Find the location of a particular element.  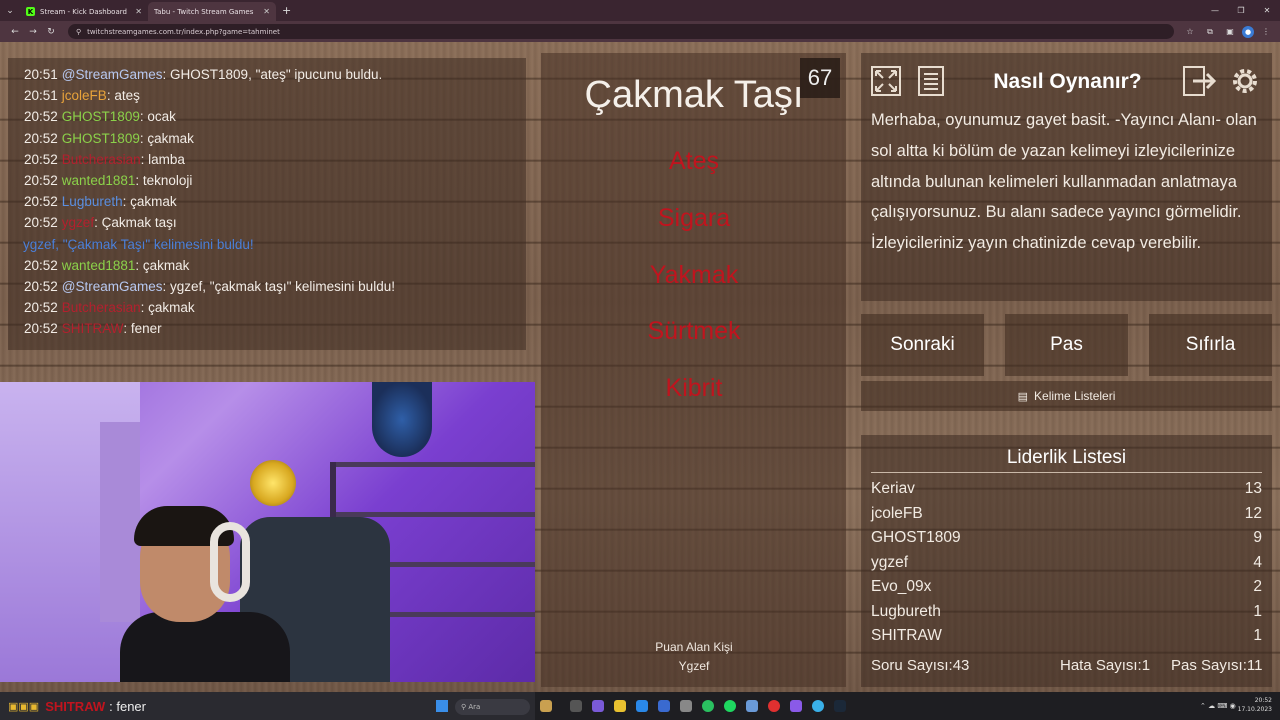

back-icon: ← is located at coordinates (15, 32).